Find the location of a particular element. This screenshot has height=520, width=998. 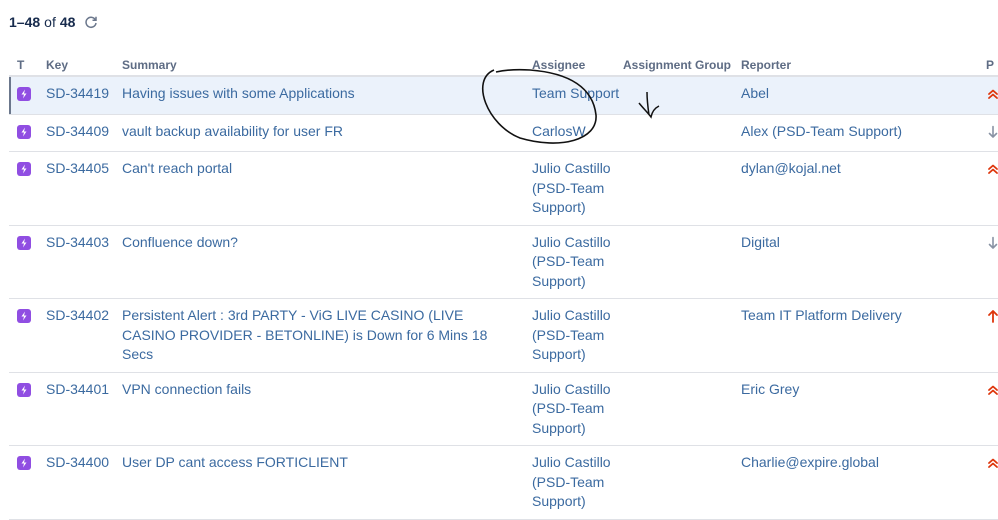

issue-key-link: SD-34403 is located at coordinates (77, 242).